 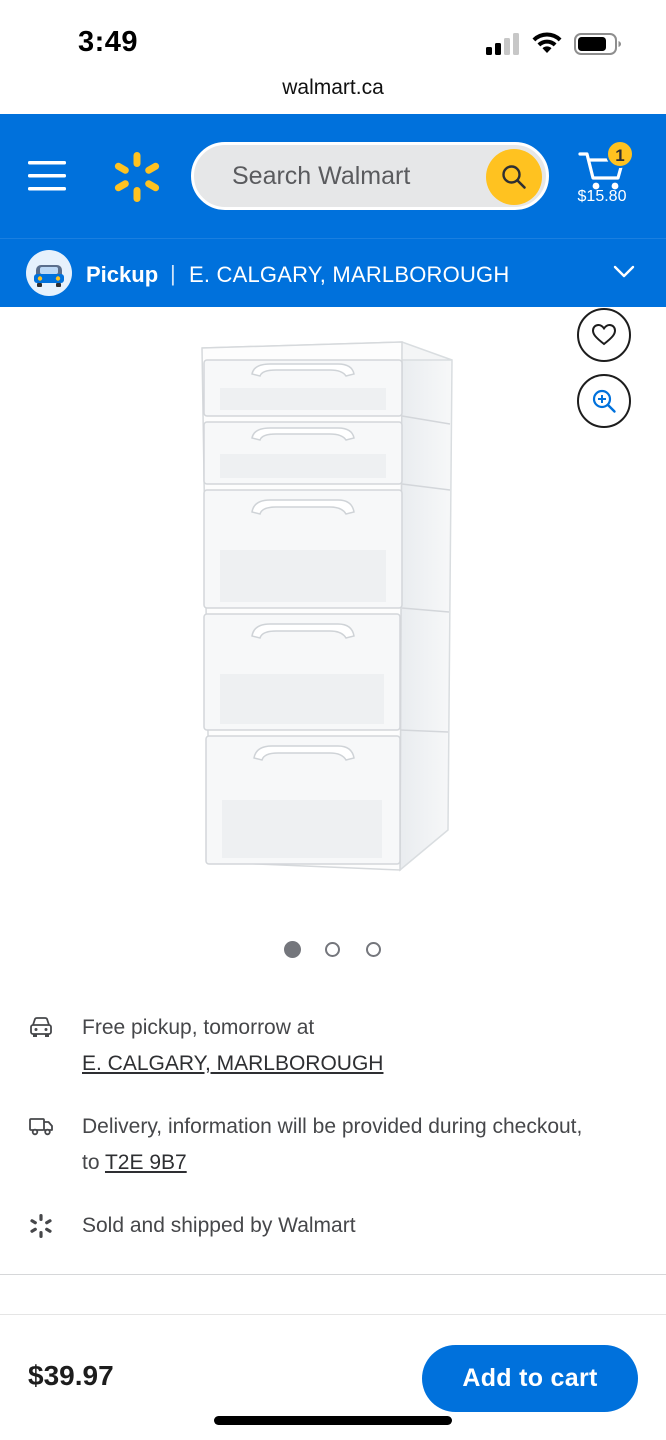 What do you see at coordinates (41, 1127) in the screenshot?
I see `truck-icon` at bounding box center [41, 1127].